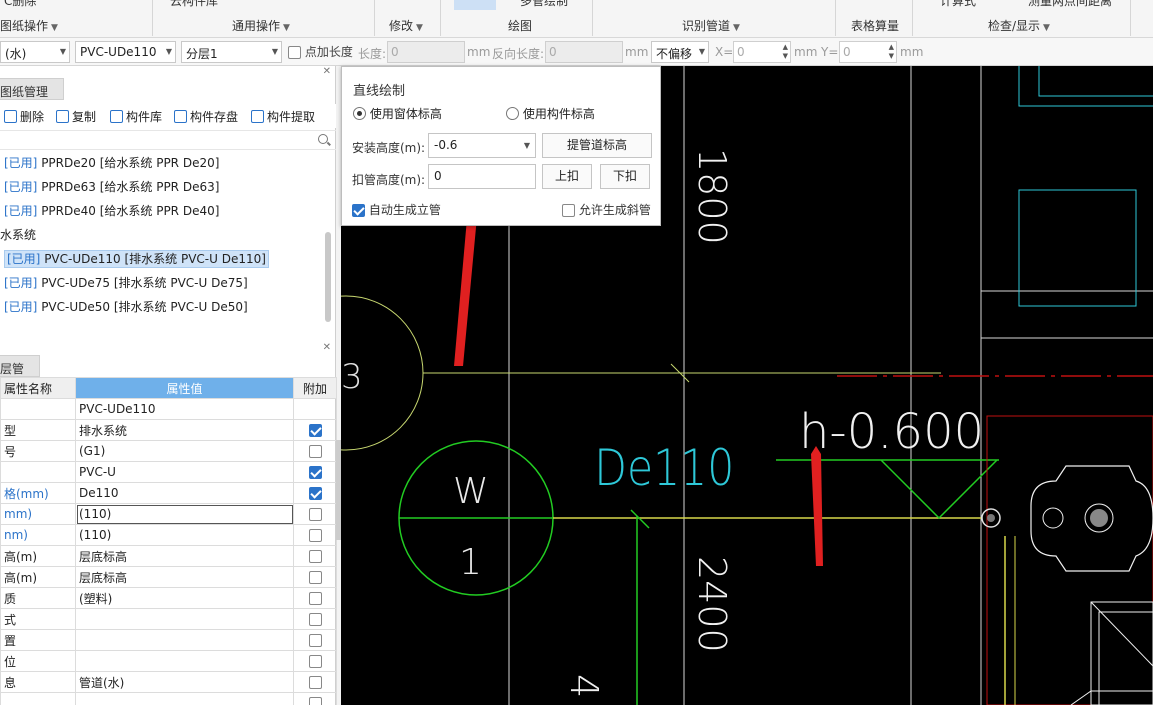  What do you see at coordinates (625, 176) in the screenshot?
I see `down-button: 下扣` at bounding box center [625, 176].